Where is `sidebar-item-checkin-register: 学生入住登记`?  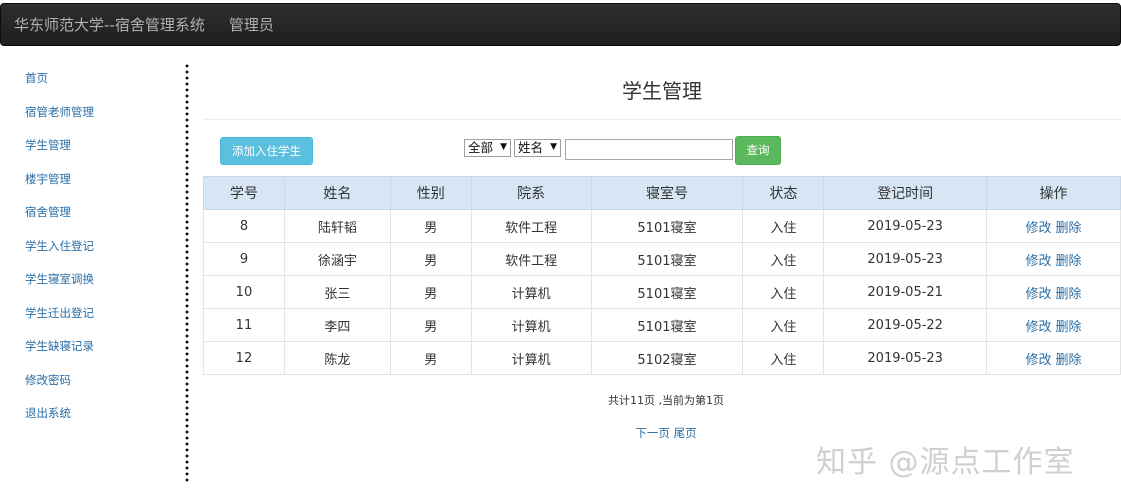 sidebar-item-checkin-register: 学生入住登记 is located at coordinates (90, 247).